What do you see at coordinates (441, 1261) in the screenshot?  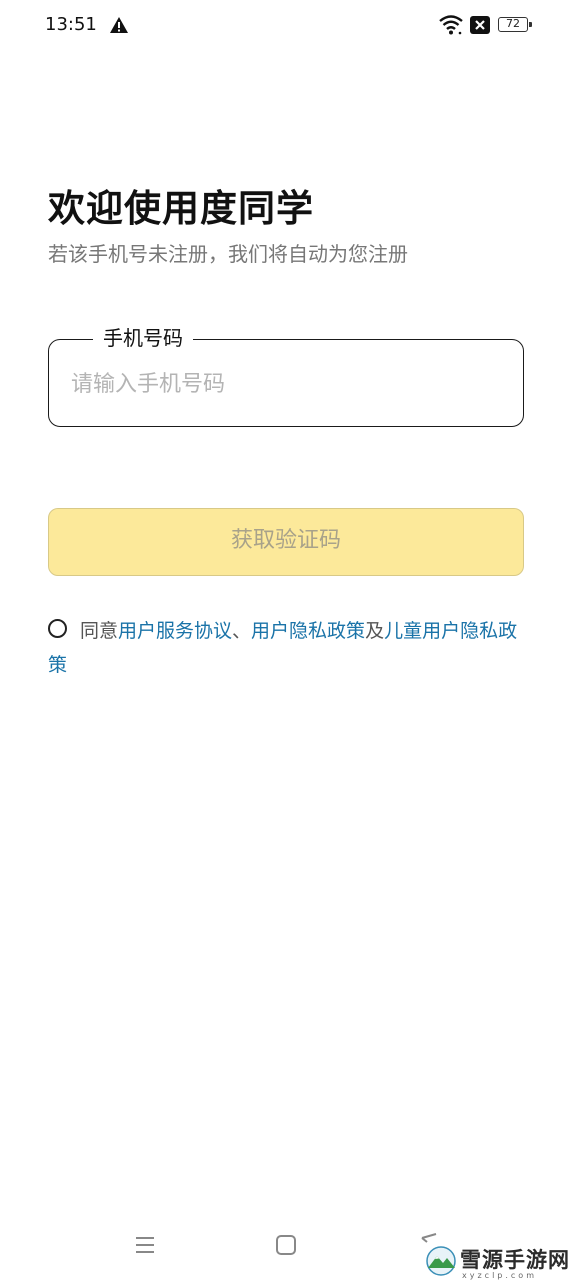 I see `watermark-logo-icon` at bounding box center [441, 1261].